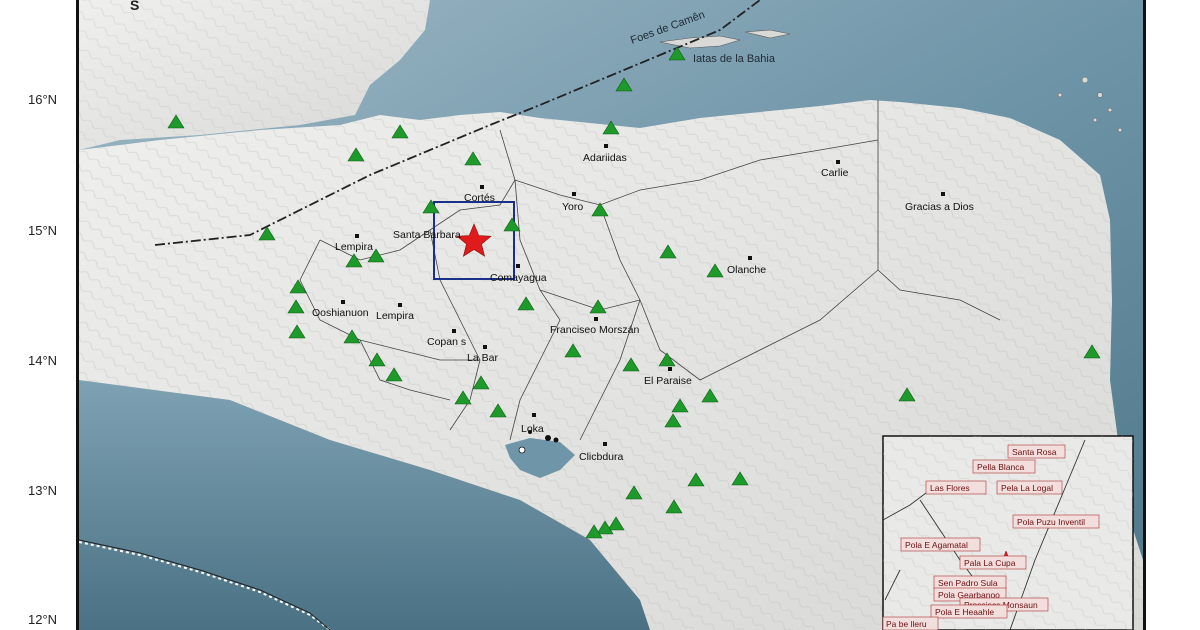  Describe the element at coordinates (518, 278) in the screenshot. I see `place-label: Comayagua` at that location.